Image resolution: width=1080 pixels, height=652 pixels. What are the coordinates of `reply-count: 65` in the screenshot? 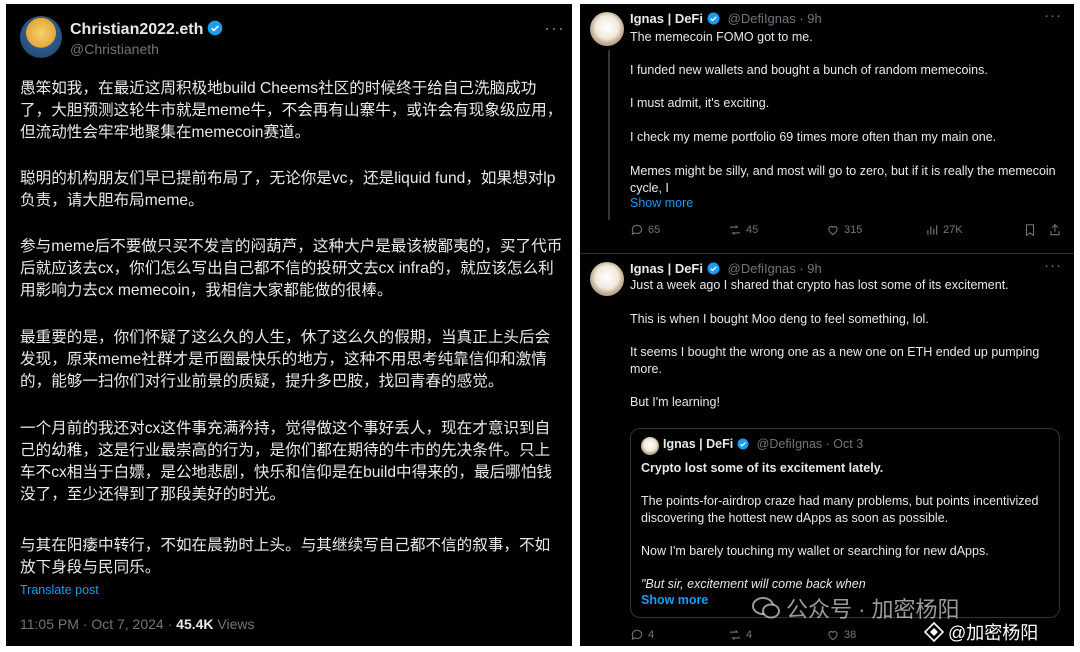 It's located at (654, 230).